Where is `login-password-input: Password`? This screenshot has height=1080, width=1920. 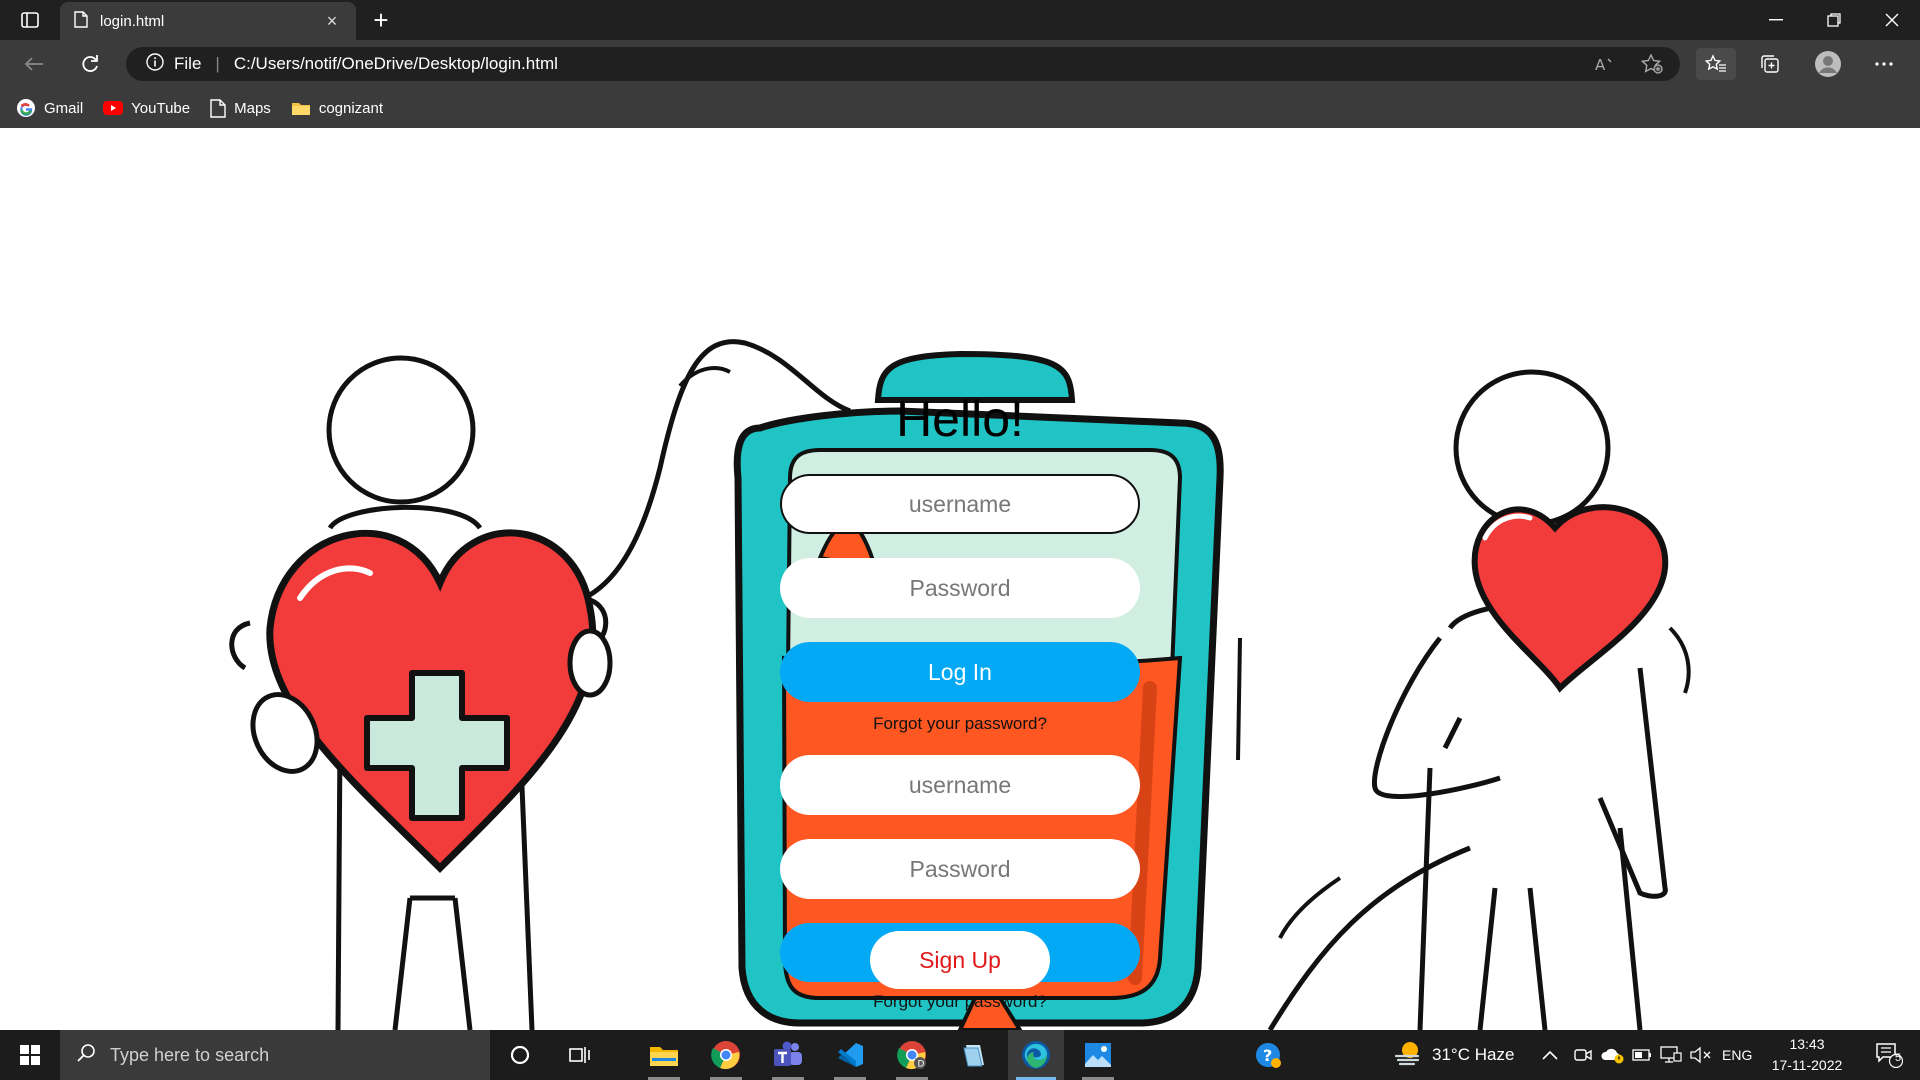 login-password-input: Password is located at coordinates (960, 588).